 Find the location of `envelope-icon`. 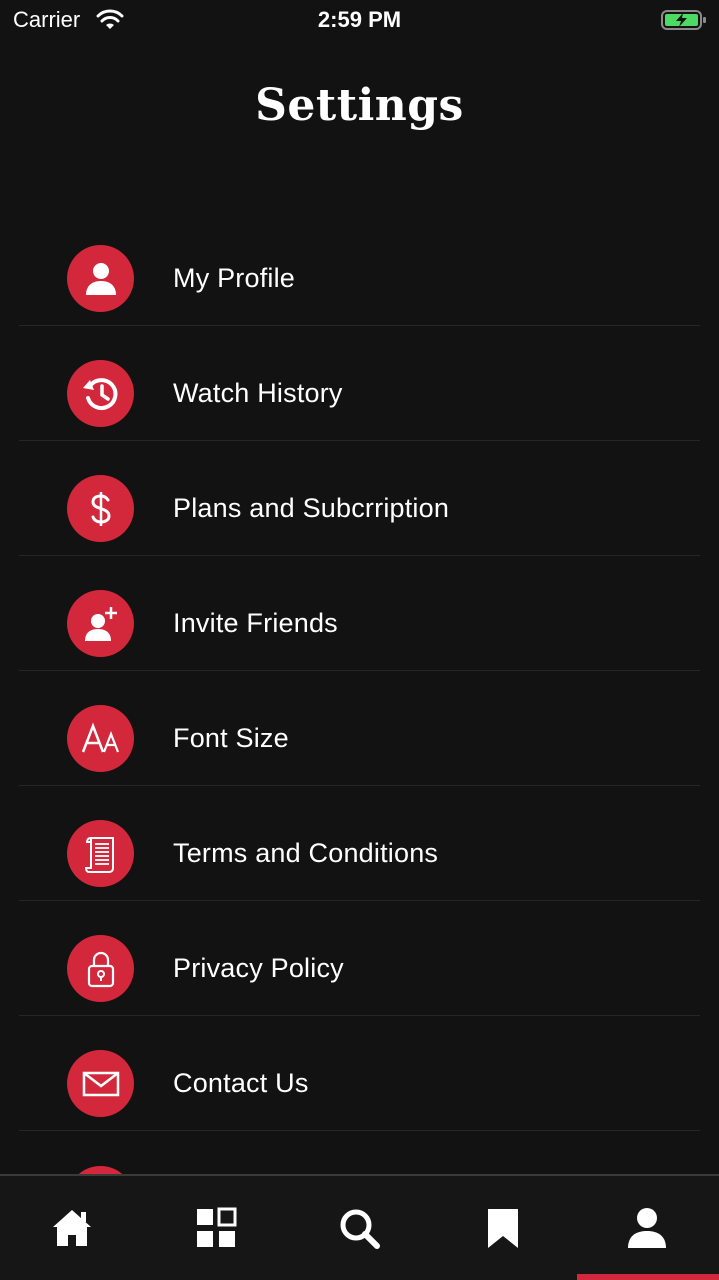

envelope-icon is located at coordinates (100, 1083).